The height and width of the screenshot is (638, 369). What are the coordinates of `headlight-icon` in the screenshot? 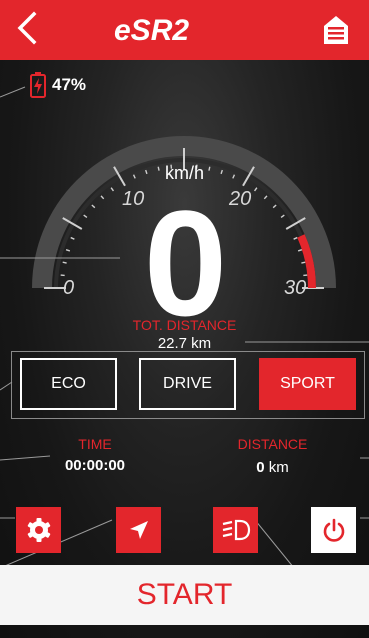 It's located at (236, 530).